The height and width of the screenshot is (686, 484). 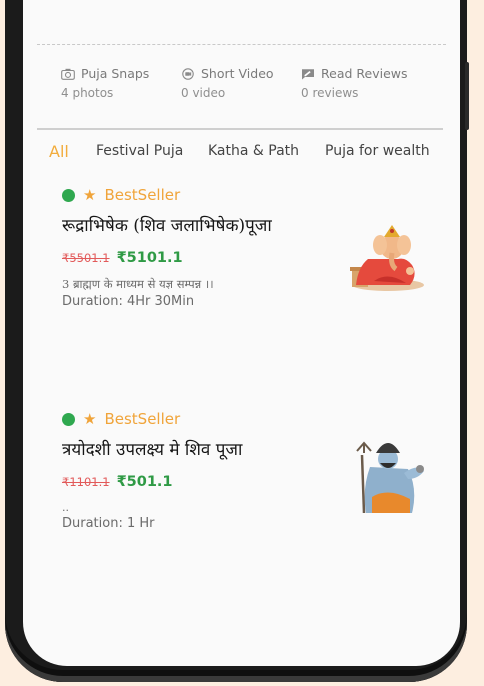 What do you see at coordinates (467, 96) in the screenshot?
I see `phone-side-button` at bounding box center [467, 96].